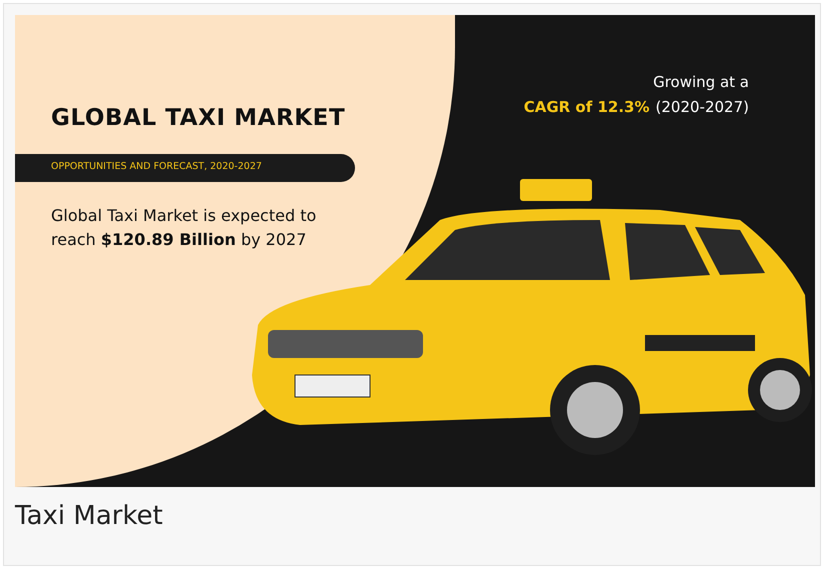 The width and height of the screenshot is (824, 569). I want to click on market-description: Global Taxi Market is expected to reach $120.89 Billion by 2027, so click(184, 227).